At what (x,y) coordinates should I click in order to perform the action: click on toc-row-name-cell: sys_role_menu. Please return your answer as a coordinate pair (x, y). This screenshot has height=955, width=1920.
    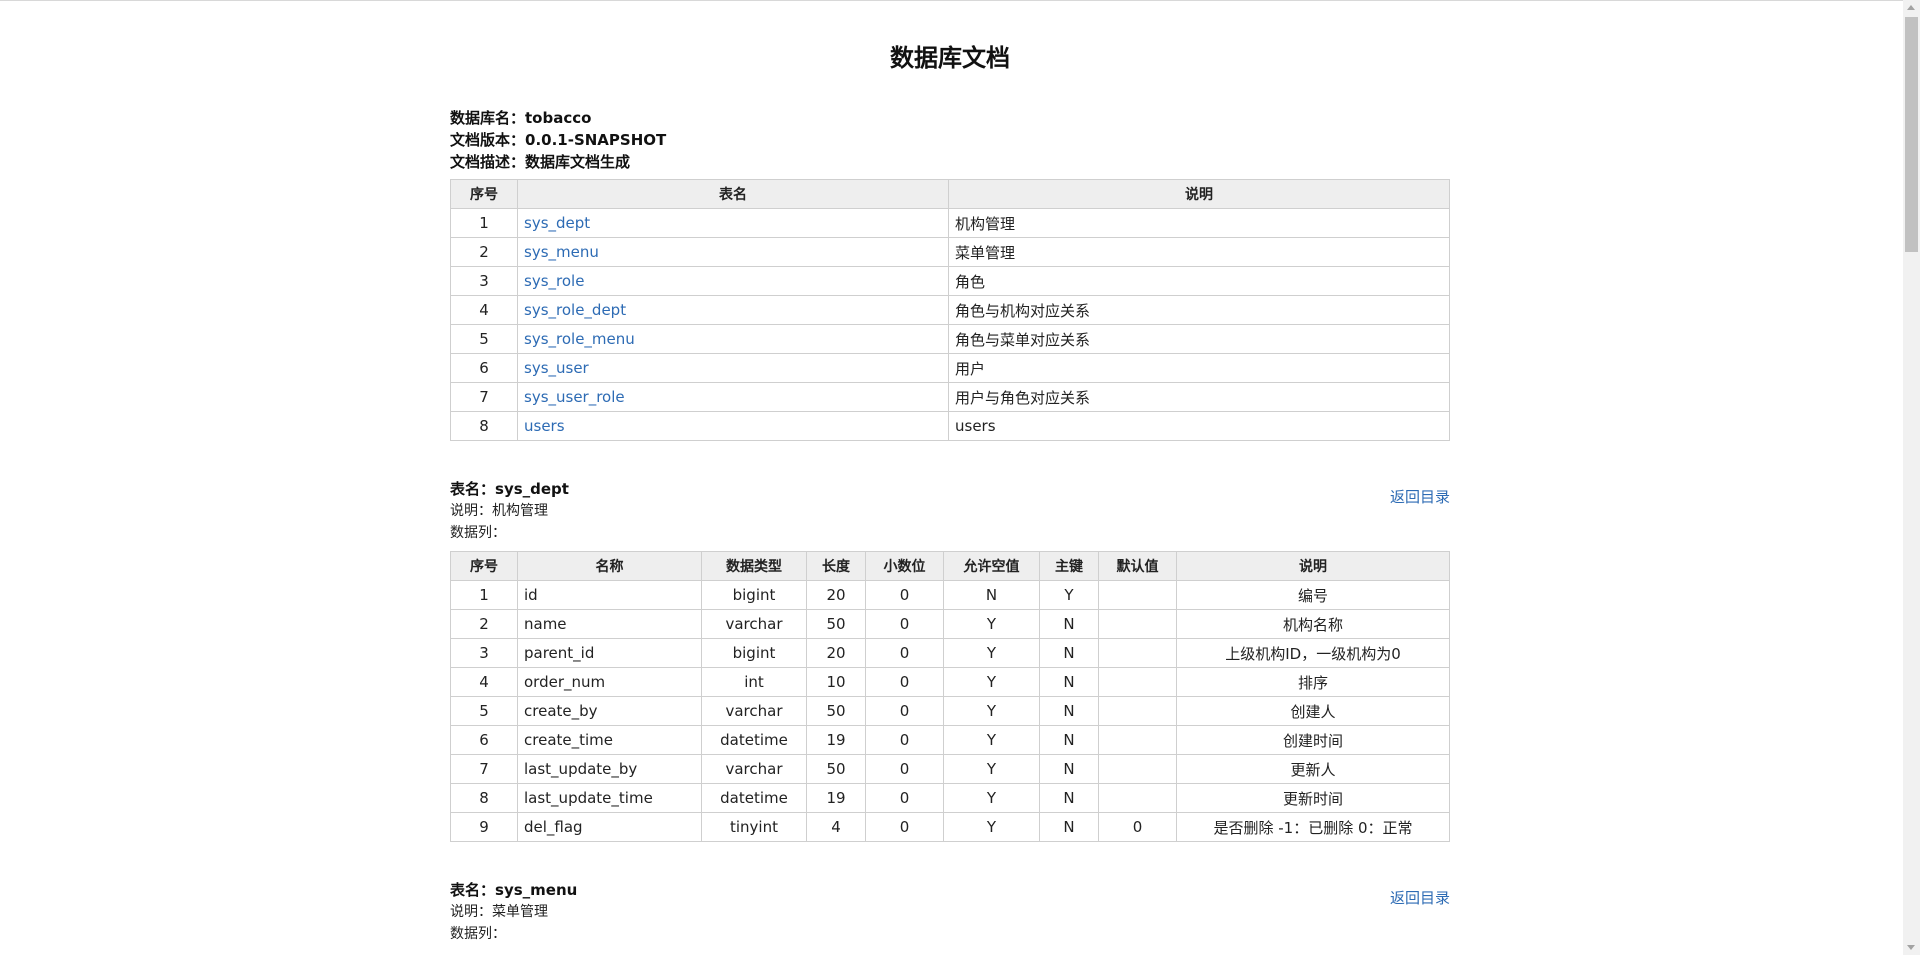
    Looking at the image, I should click on (733, 339).